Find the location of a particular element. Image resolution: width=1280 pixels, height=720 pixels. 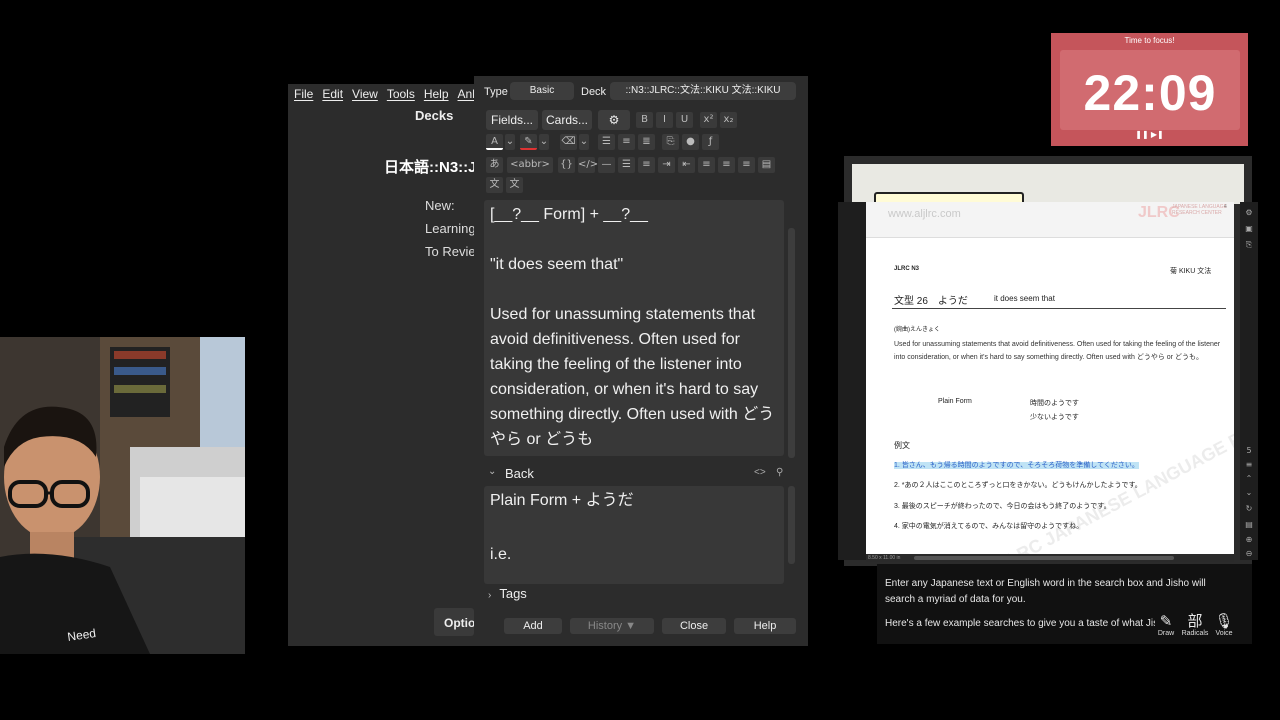

radicals-tool: 部 Radicals is located at coordinates (1195, 624).